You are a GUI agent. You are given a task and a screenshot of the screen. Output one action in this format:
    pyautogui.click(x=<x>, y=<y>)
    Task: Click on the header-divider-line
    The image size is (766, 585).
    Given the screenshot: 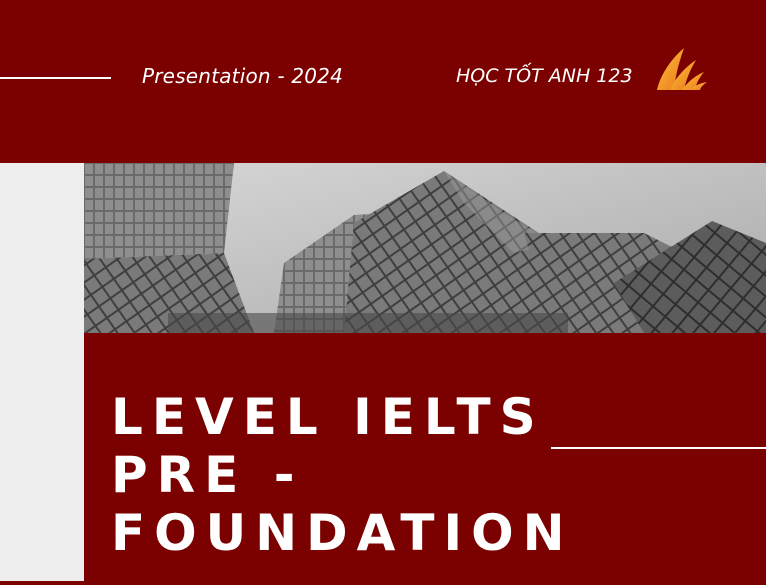 What is the action you would take?
    pyautogui.click(x=55, y=78)
    